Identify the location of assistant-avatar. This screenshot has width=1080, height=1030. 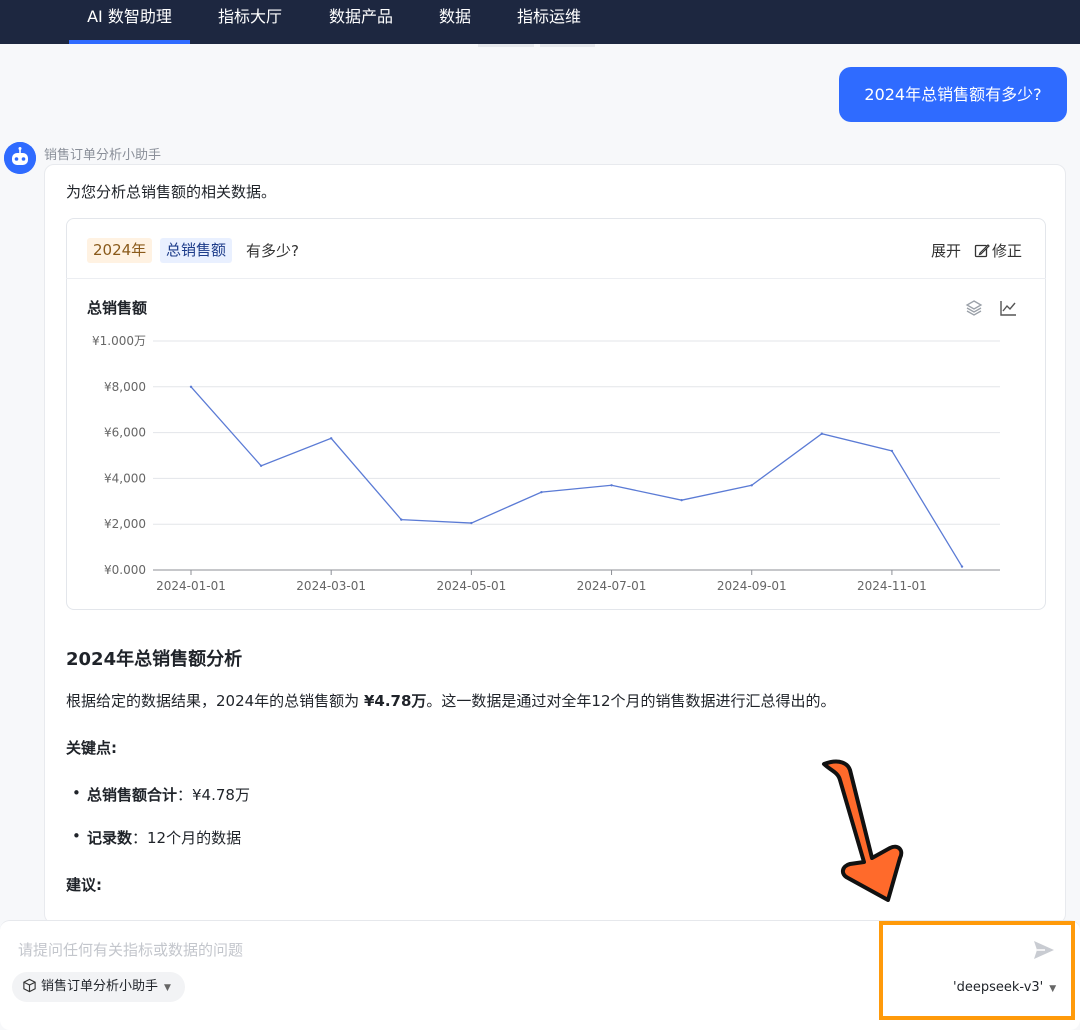
(20, 158).